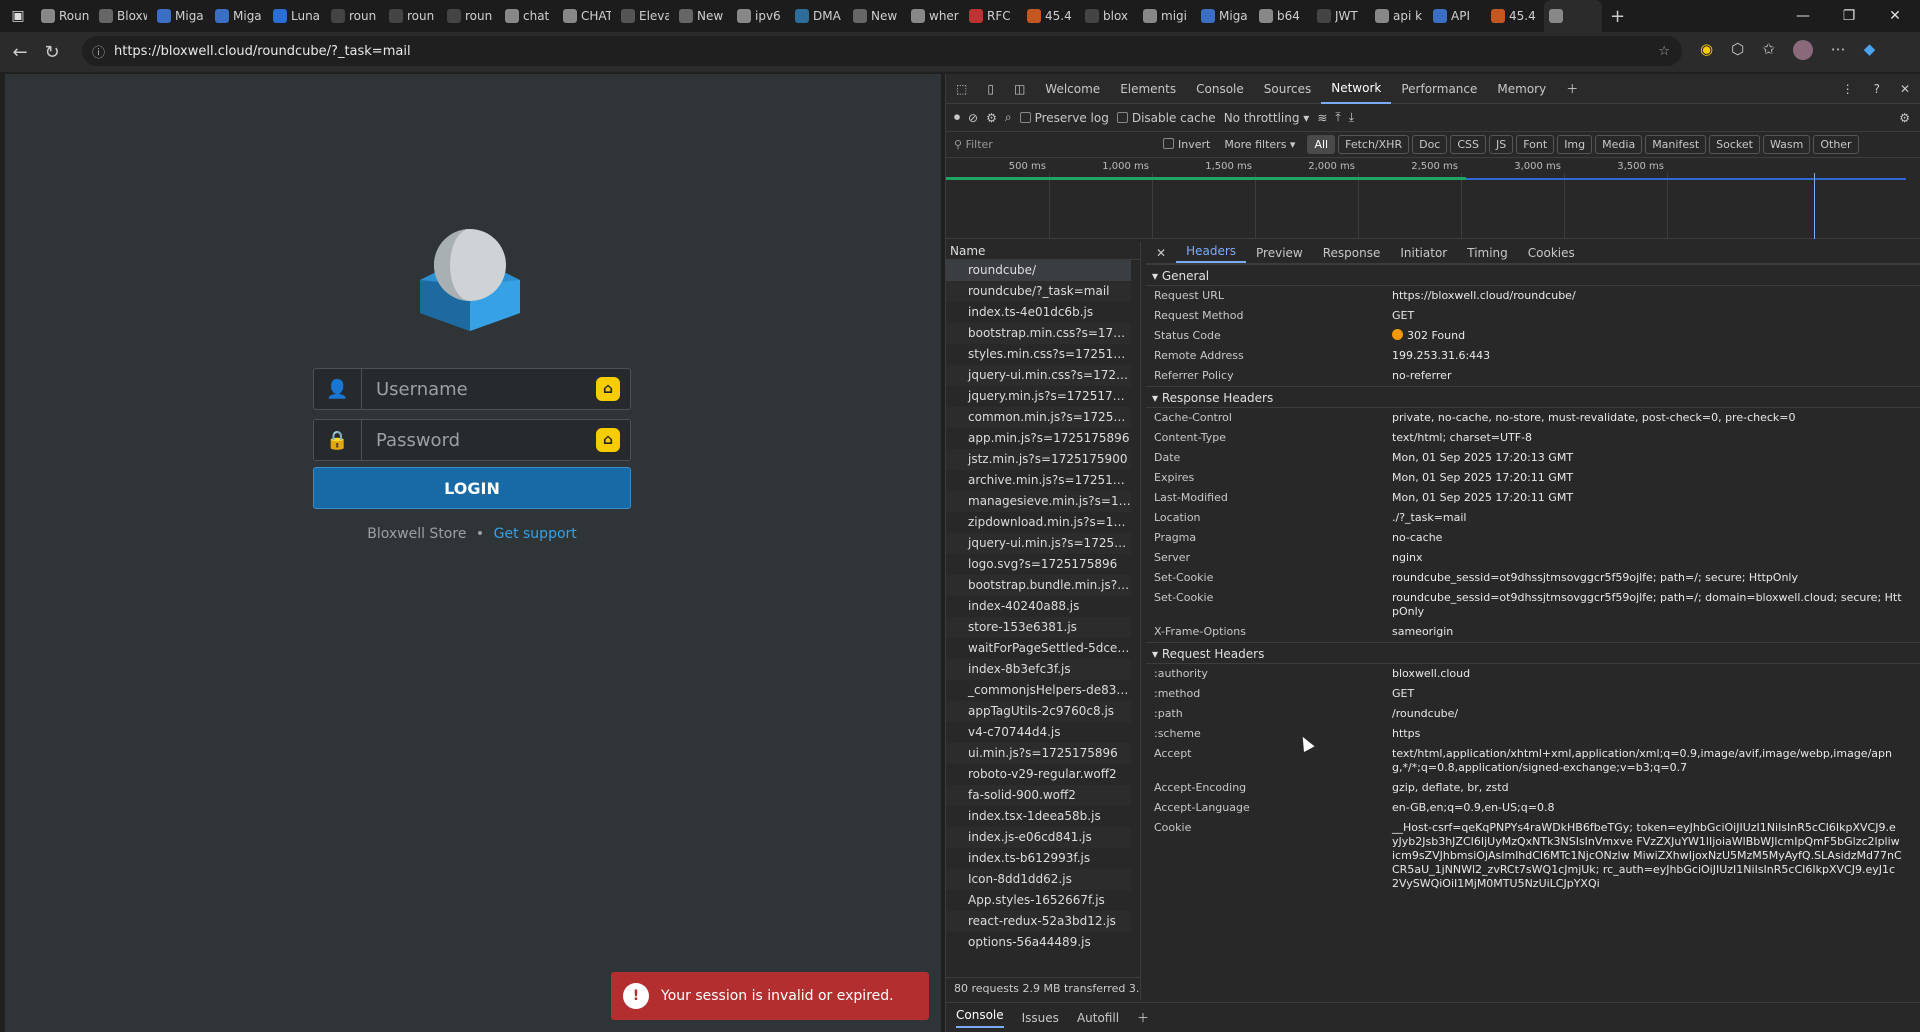 The image size is (1920, 1032). I want to click on tab-performance: Performance, so click(1439, 89).